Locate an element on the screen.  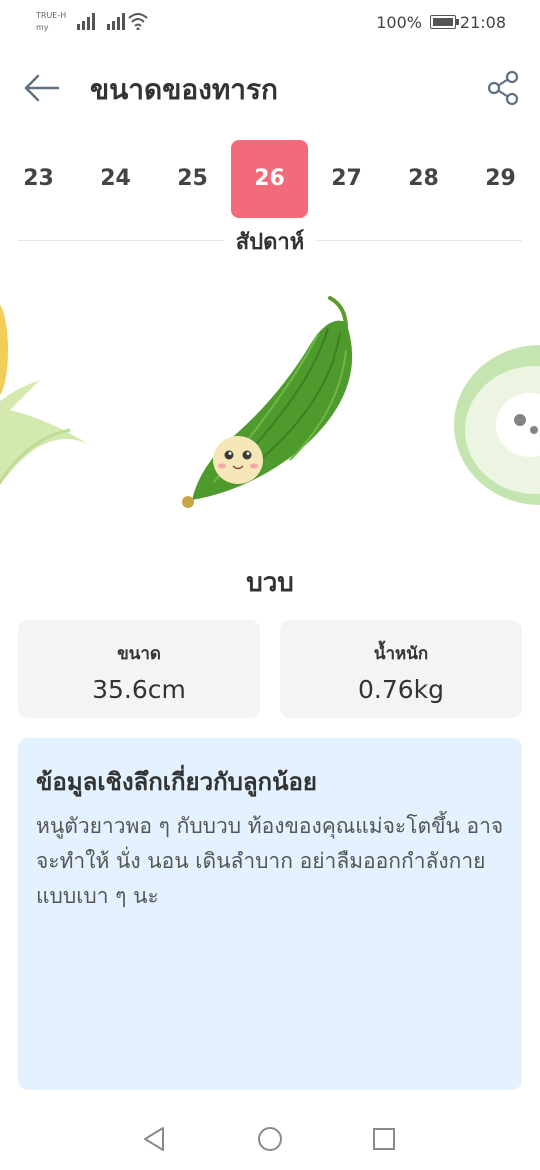
arrow-left-icon is located at coordinates (42, 88).